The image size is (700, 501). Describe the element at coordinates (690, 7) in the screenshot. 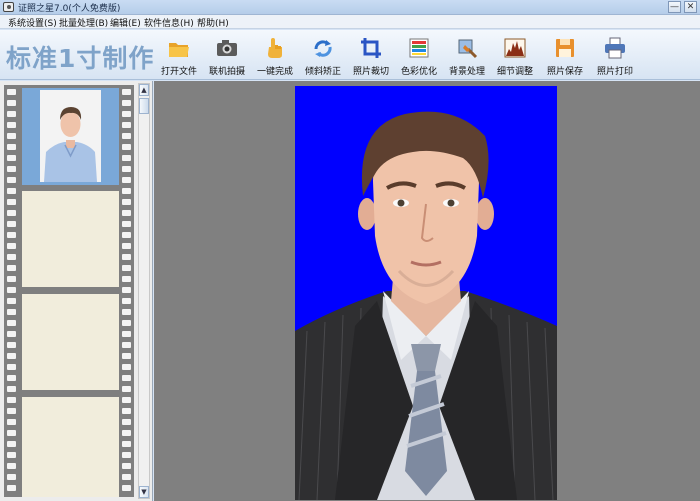

I see `close-button: ✕` at that location.